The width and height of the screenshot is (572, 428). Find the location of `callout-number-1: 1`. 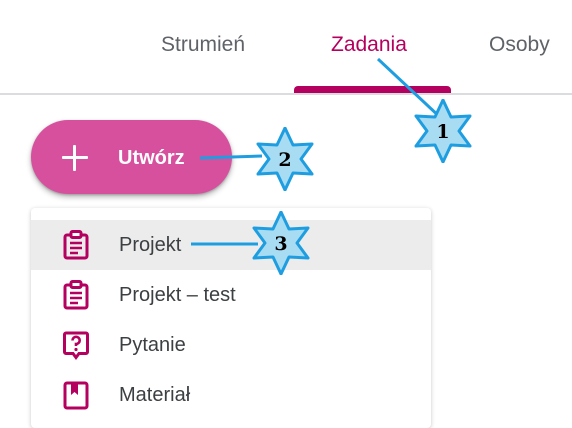

callout-number-1: 1 is located at coordinates (442, 132).